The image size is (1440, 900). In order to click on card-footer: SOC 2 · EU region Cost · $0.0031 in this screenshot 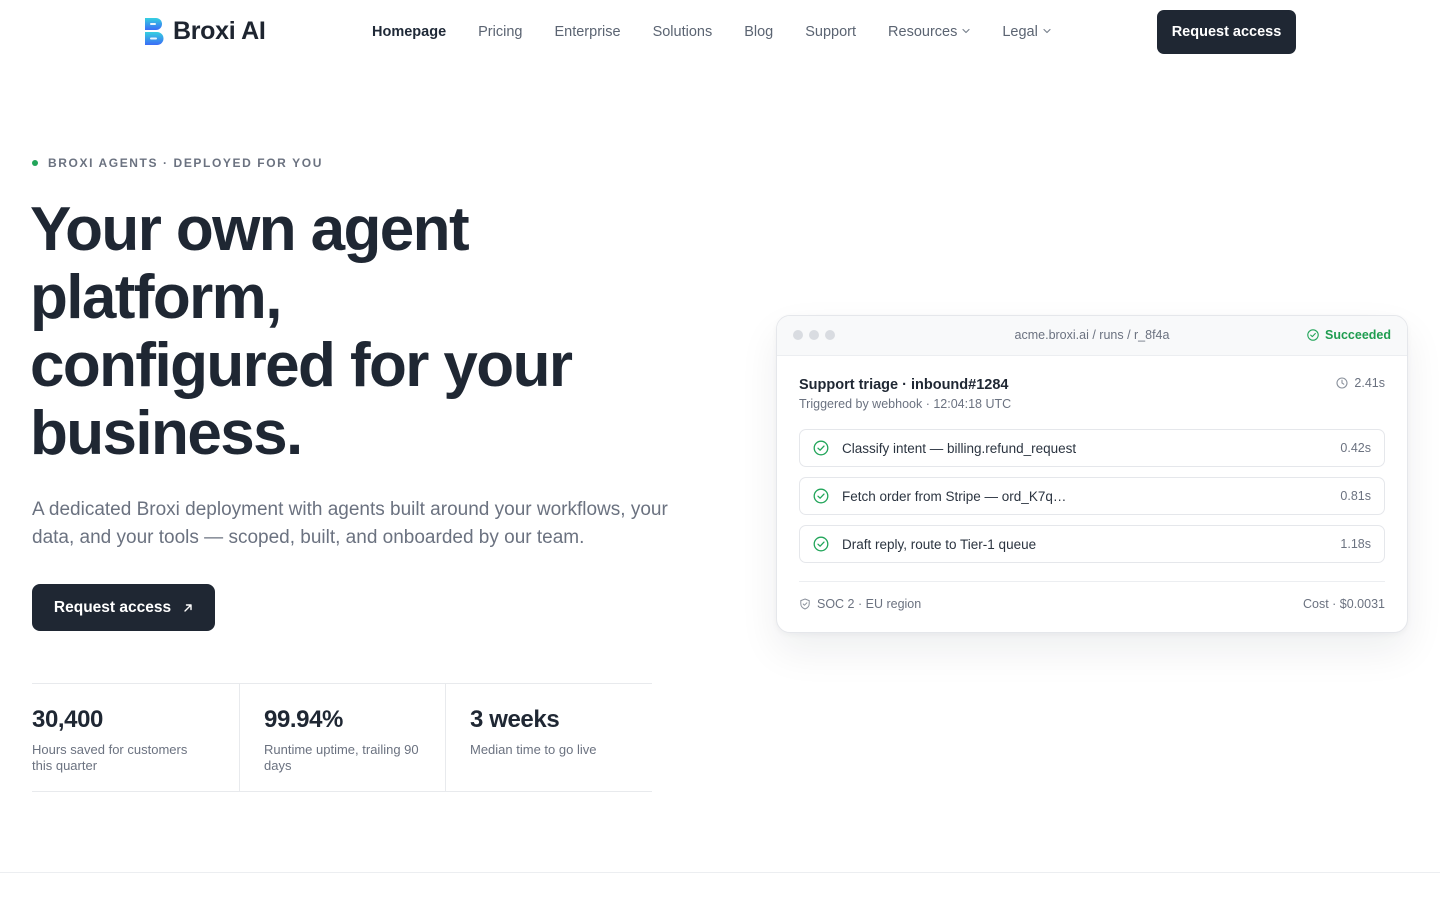, I will do `click(1092, 603)`.